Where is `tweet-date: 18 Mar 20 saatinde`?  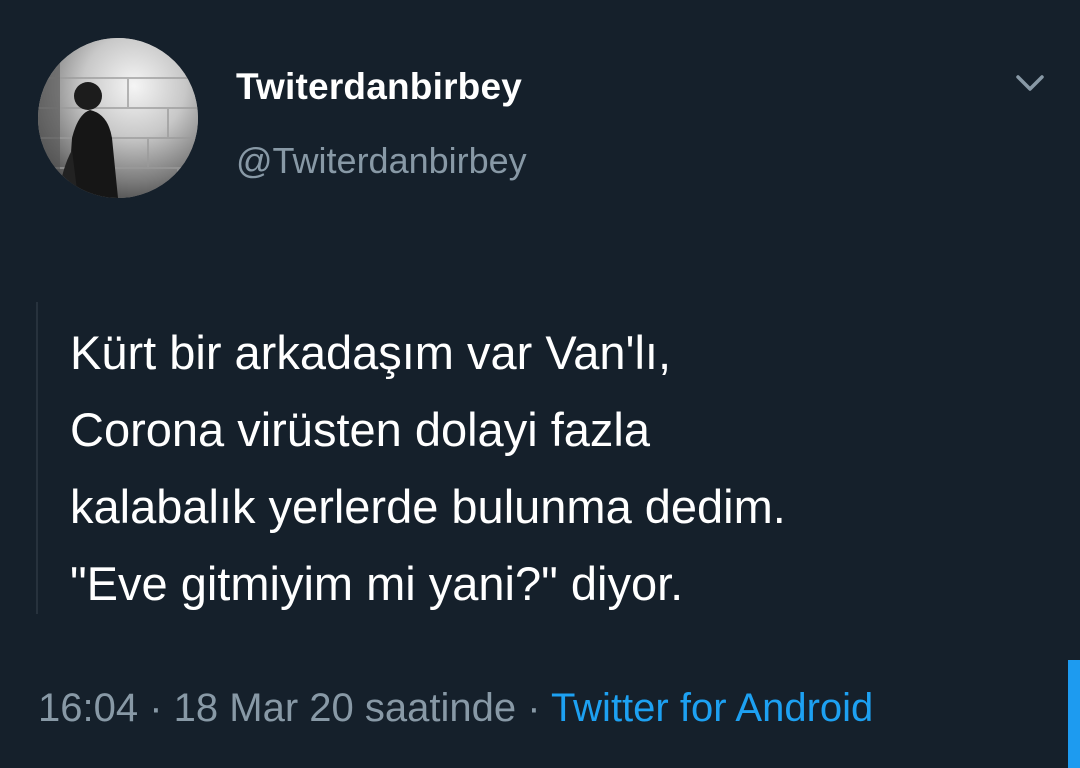 tweet-date: 18 Mar 20 saatinde is located at coordinates (345, 708).